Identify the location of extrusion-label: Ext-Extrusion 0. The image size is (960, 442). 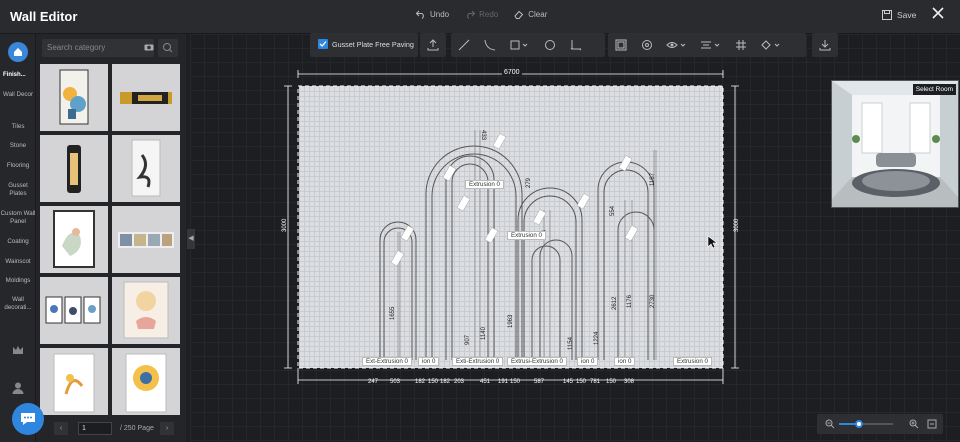
(387, 361).